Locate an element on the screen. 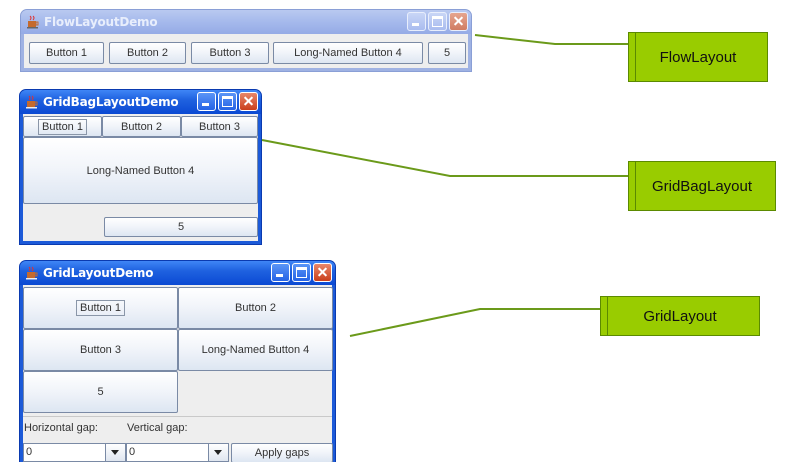  callout-gridlayout: GridLayout is located at coordinates (680, 316).